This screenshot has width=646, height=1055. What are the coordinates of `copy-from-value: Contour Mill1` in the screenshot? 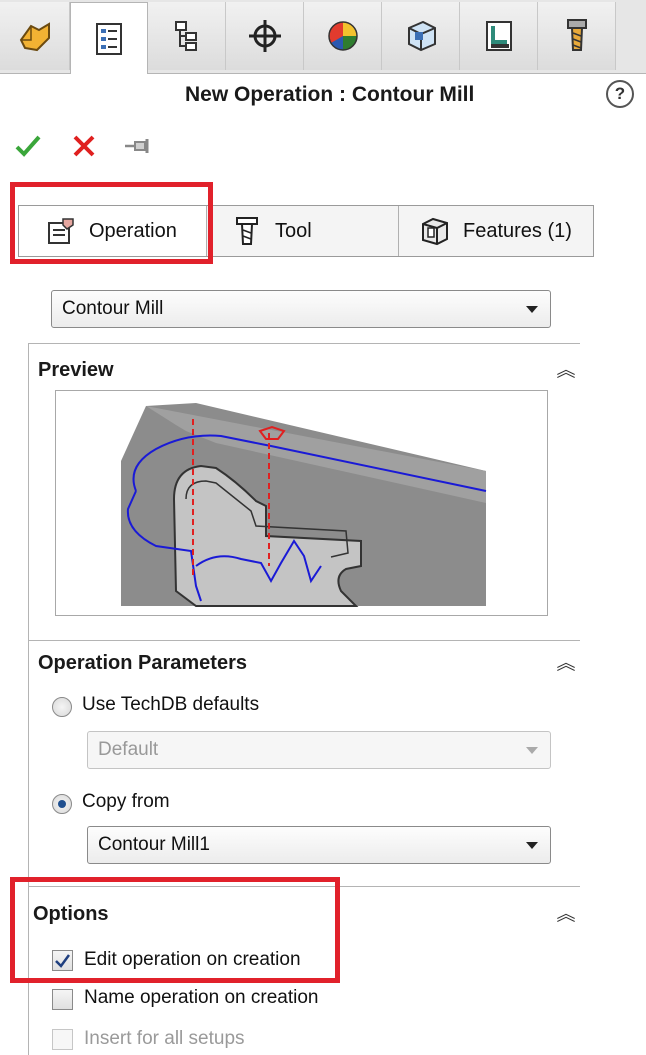 It's located at (154, 844).